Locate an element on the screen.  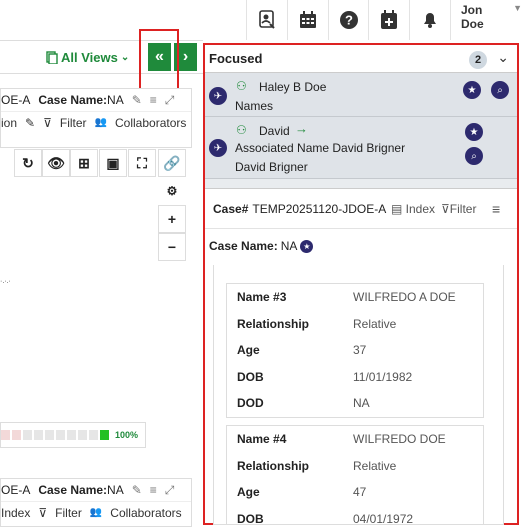
progress-label: 100% is located at coordinates (127, 435).